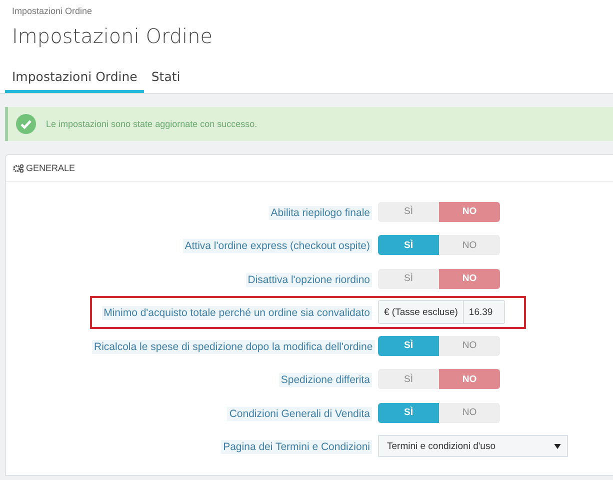 Image resolution: width=613 pixels, height=480 pixels. What do you see at coordinates (309, 279) in the screenshot?
I see `field-label: Disattiva l'opzione riordino` at bounding box center [309, 279].